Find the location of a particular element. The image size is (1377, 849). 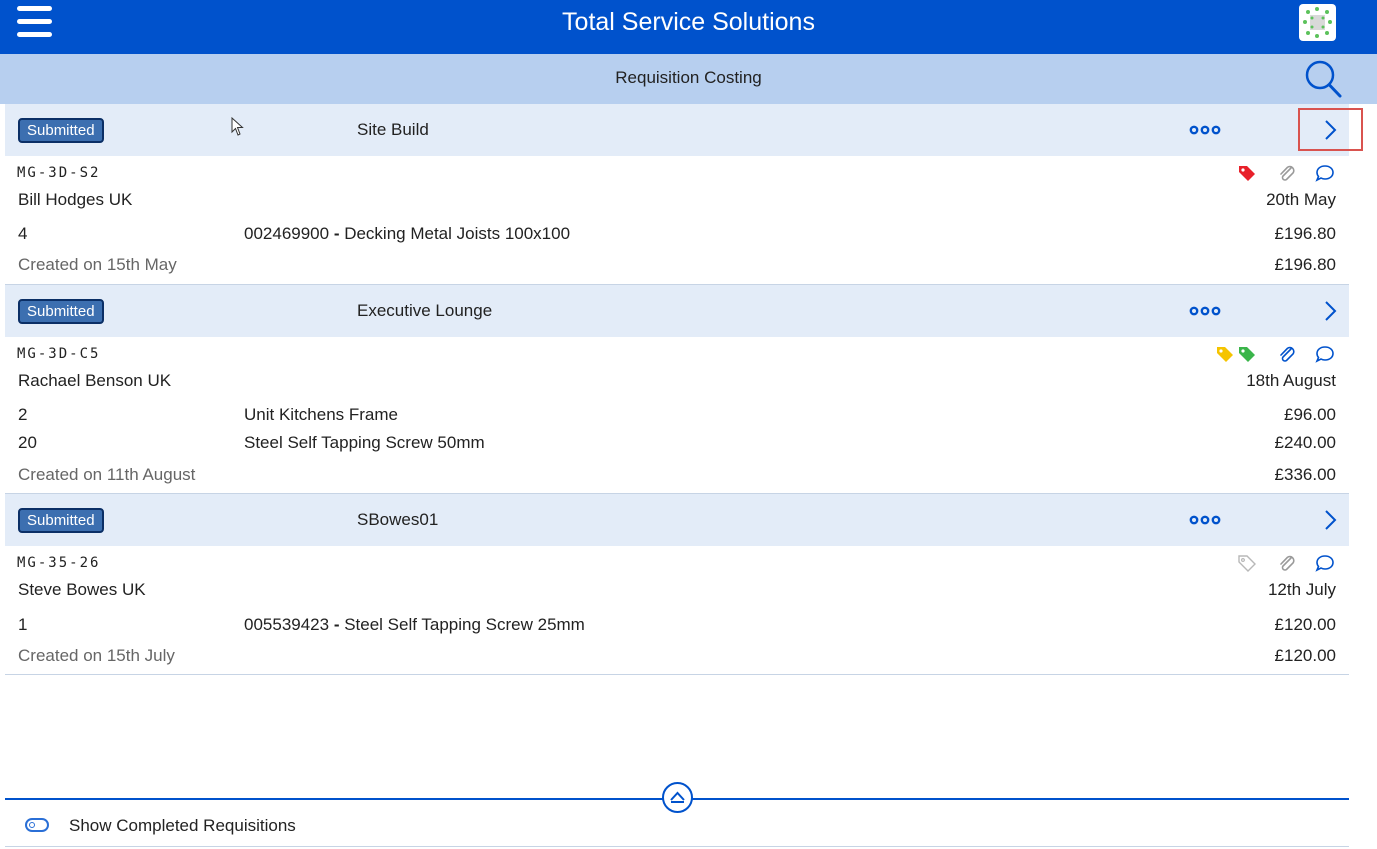

search-icon is located at coordinates (1323, 79).